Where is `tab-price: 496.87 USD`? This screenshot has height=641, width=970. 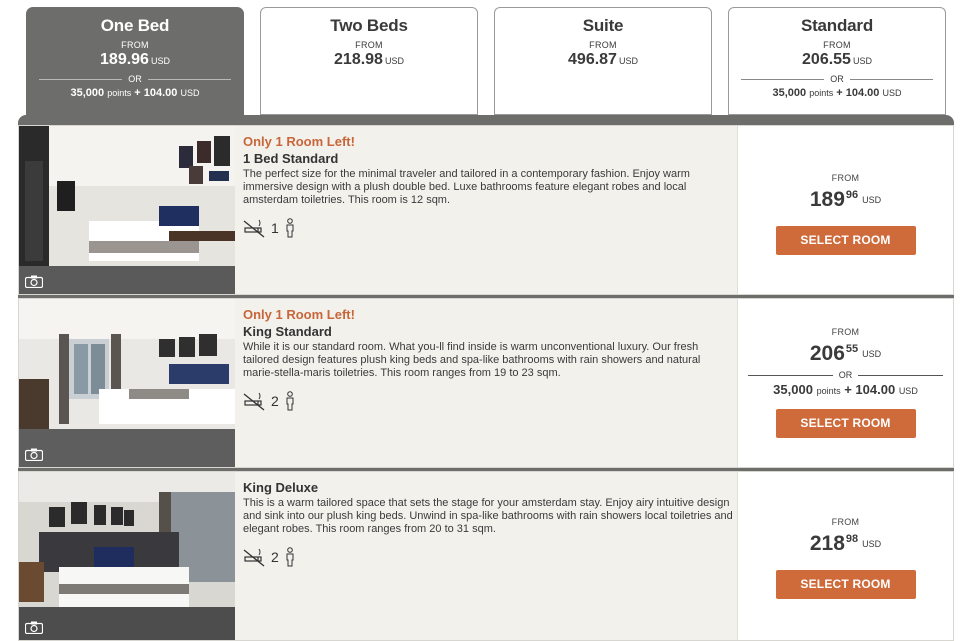 tab-price: 496.87 USD is located at coordinates (603, 59).